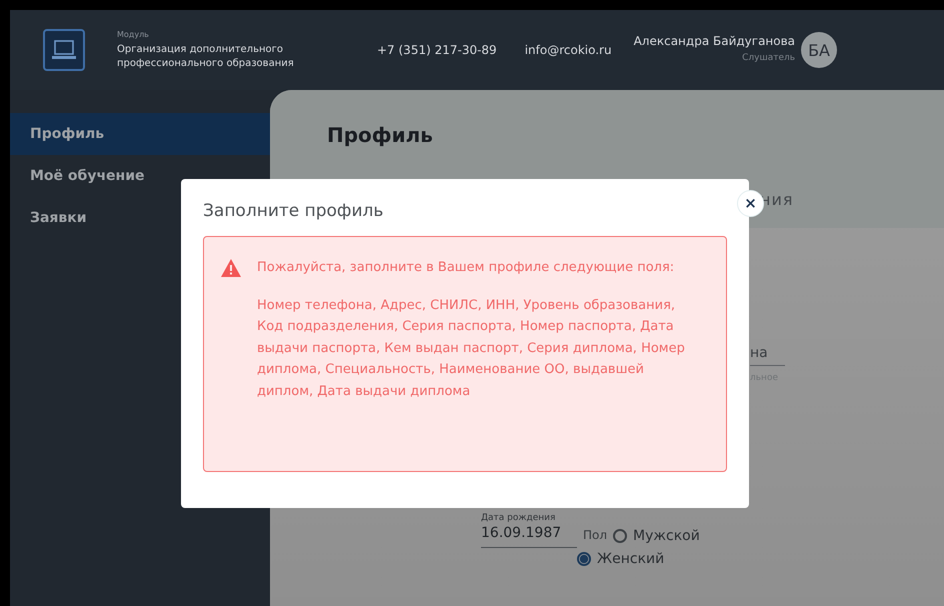 Image resolution: width=944 pixels, height=606 pixels. I want to click on warning-icon, so click(231, 268).